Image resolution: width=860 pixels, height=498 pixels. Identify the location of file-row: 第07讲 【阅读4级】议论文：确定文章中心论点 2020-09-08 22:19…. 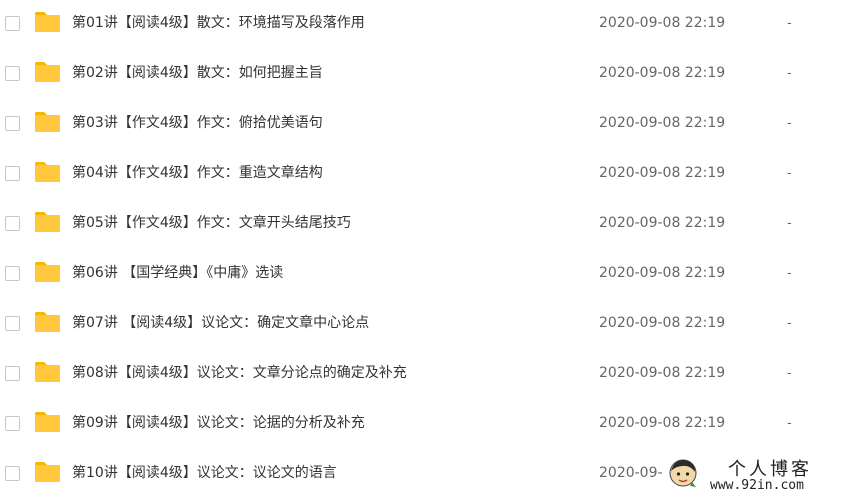
(430, 325).